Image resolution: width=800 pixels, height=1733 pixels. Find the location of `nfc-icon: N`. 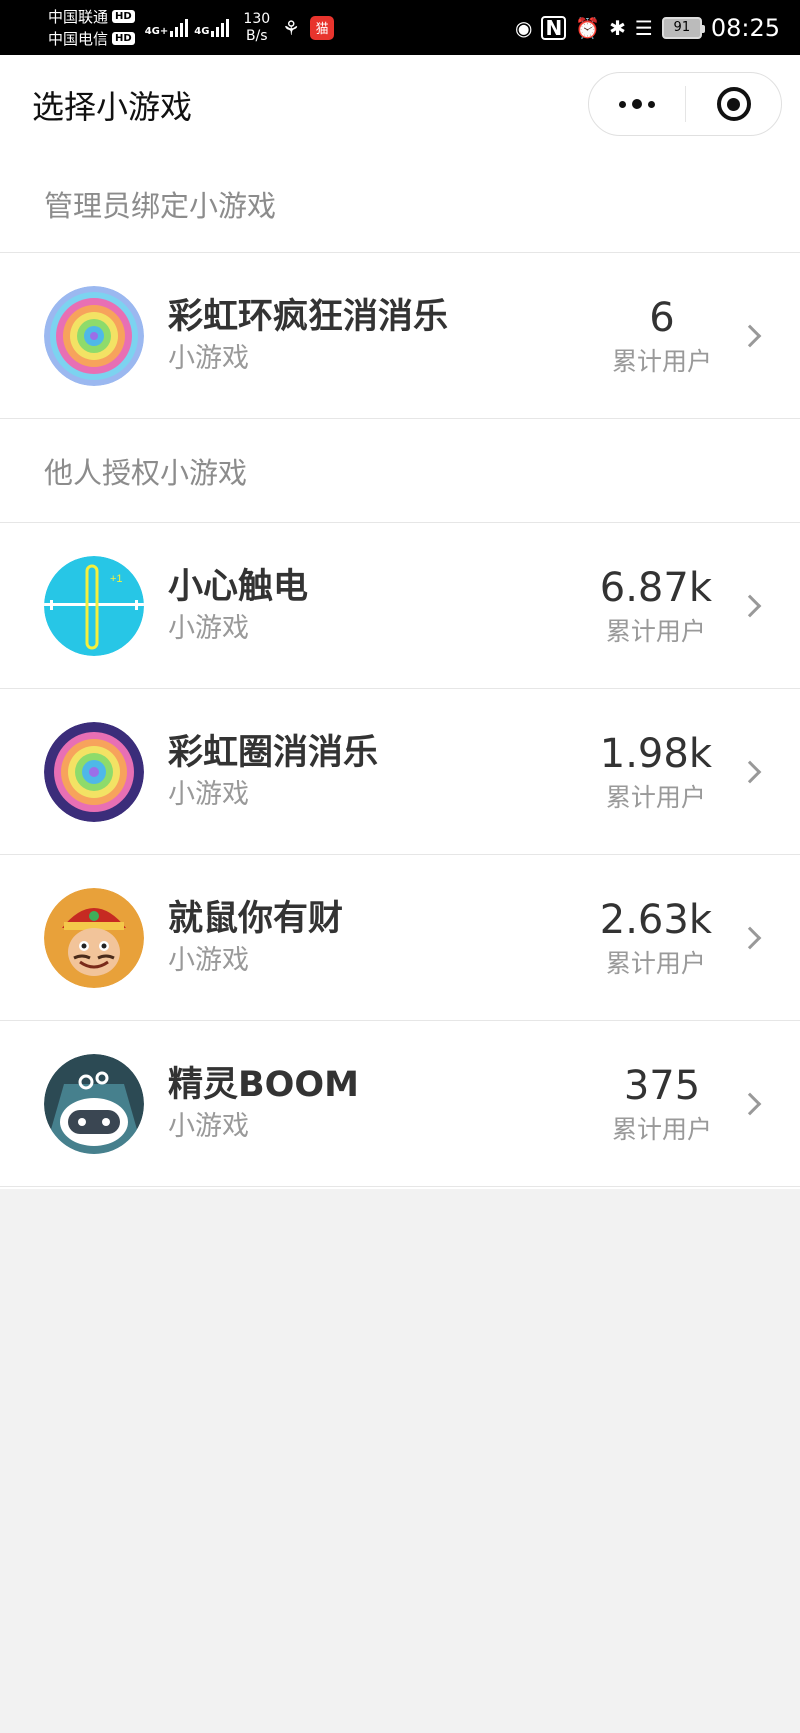

nfc-icon: N is located at coordinates (554, 27).